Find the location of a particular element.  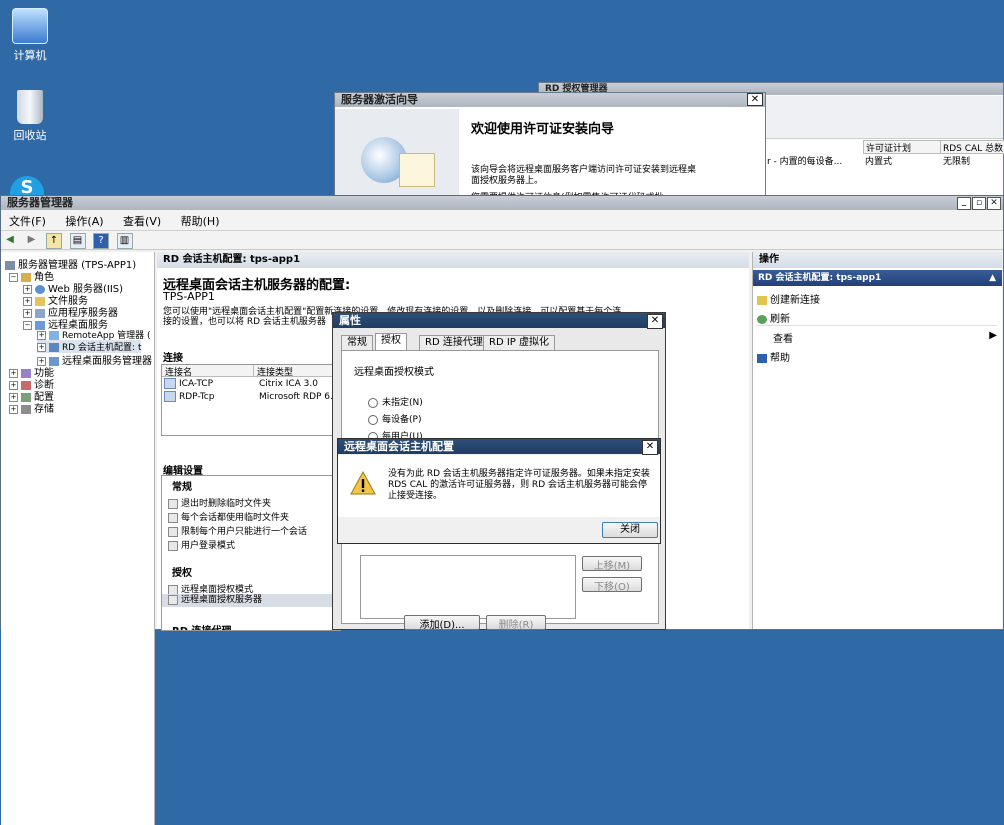

window-title: 服务器激活向导 ✕ is located at coordinates (550, 100).